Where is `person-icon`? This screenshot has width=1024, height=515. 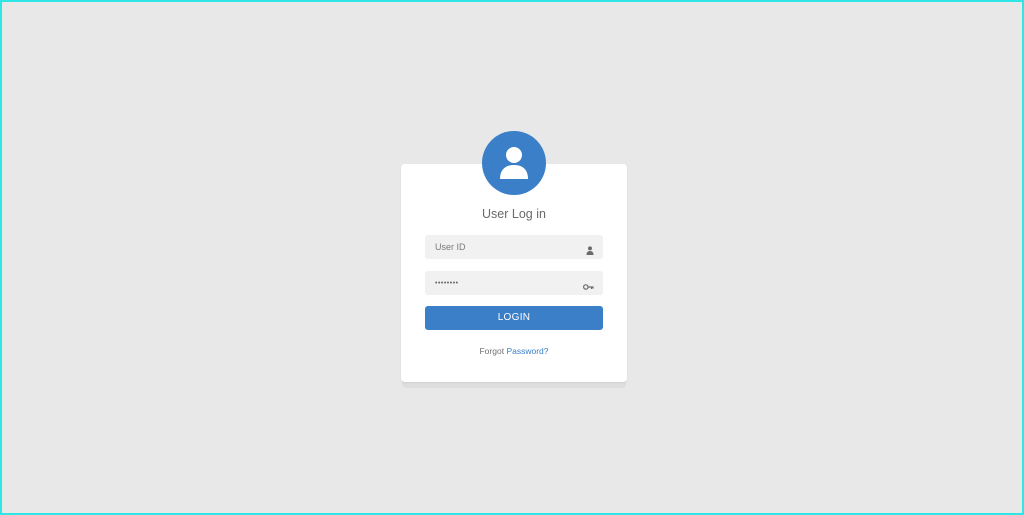 person-icon is located at coordinates (590, 251).